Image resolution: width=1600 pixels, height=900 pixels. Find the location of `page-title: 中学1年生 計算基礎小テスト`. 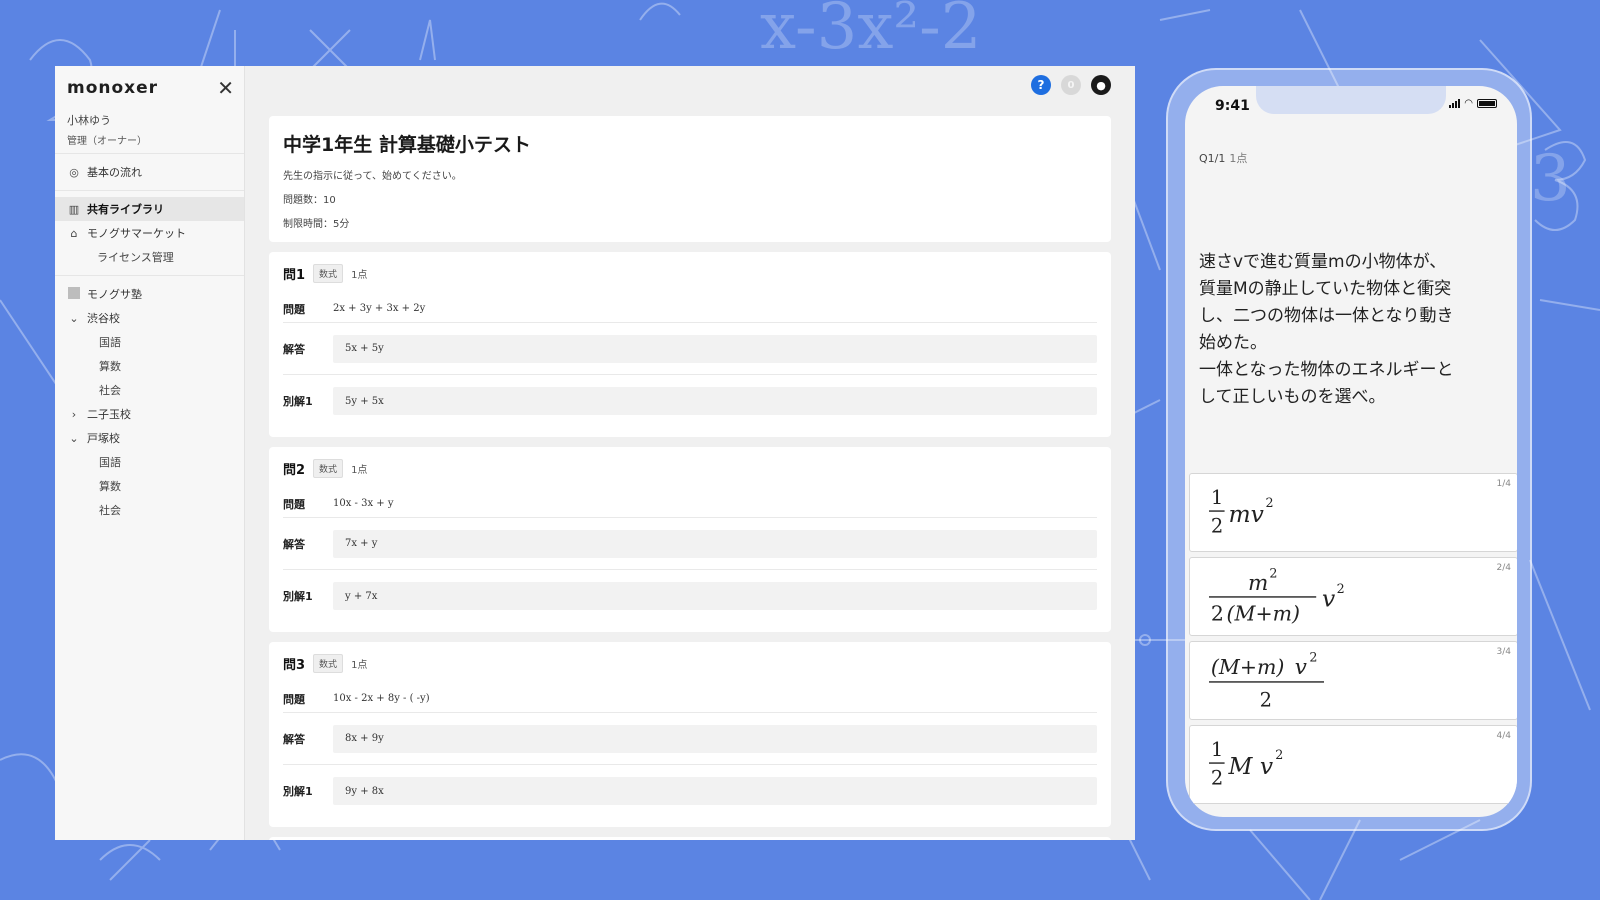

page-title: 中学1年生 計算基礎小テスト is located at coordinates (407, 145).